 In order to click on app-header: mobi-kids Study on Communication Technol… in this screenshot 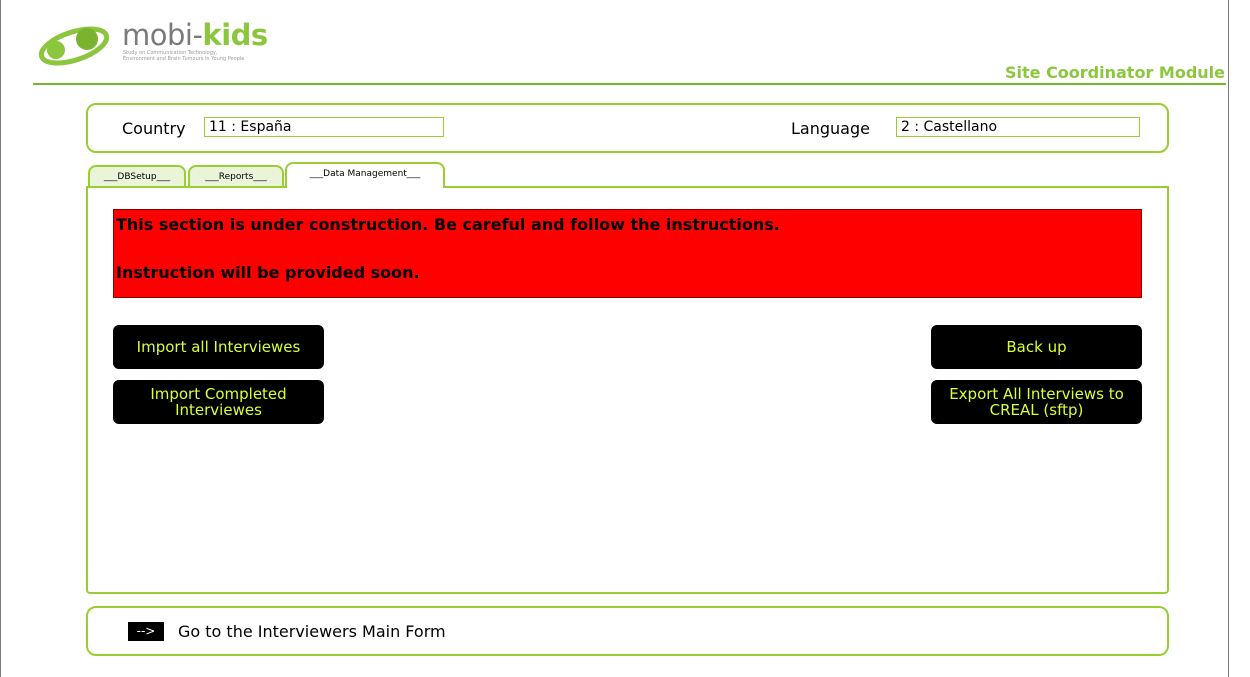, I will do `click(614, 43)`.